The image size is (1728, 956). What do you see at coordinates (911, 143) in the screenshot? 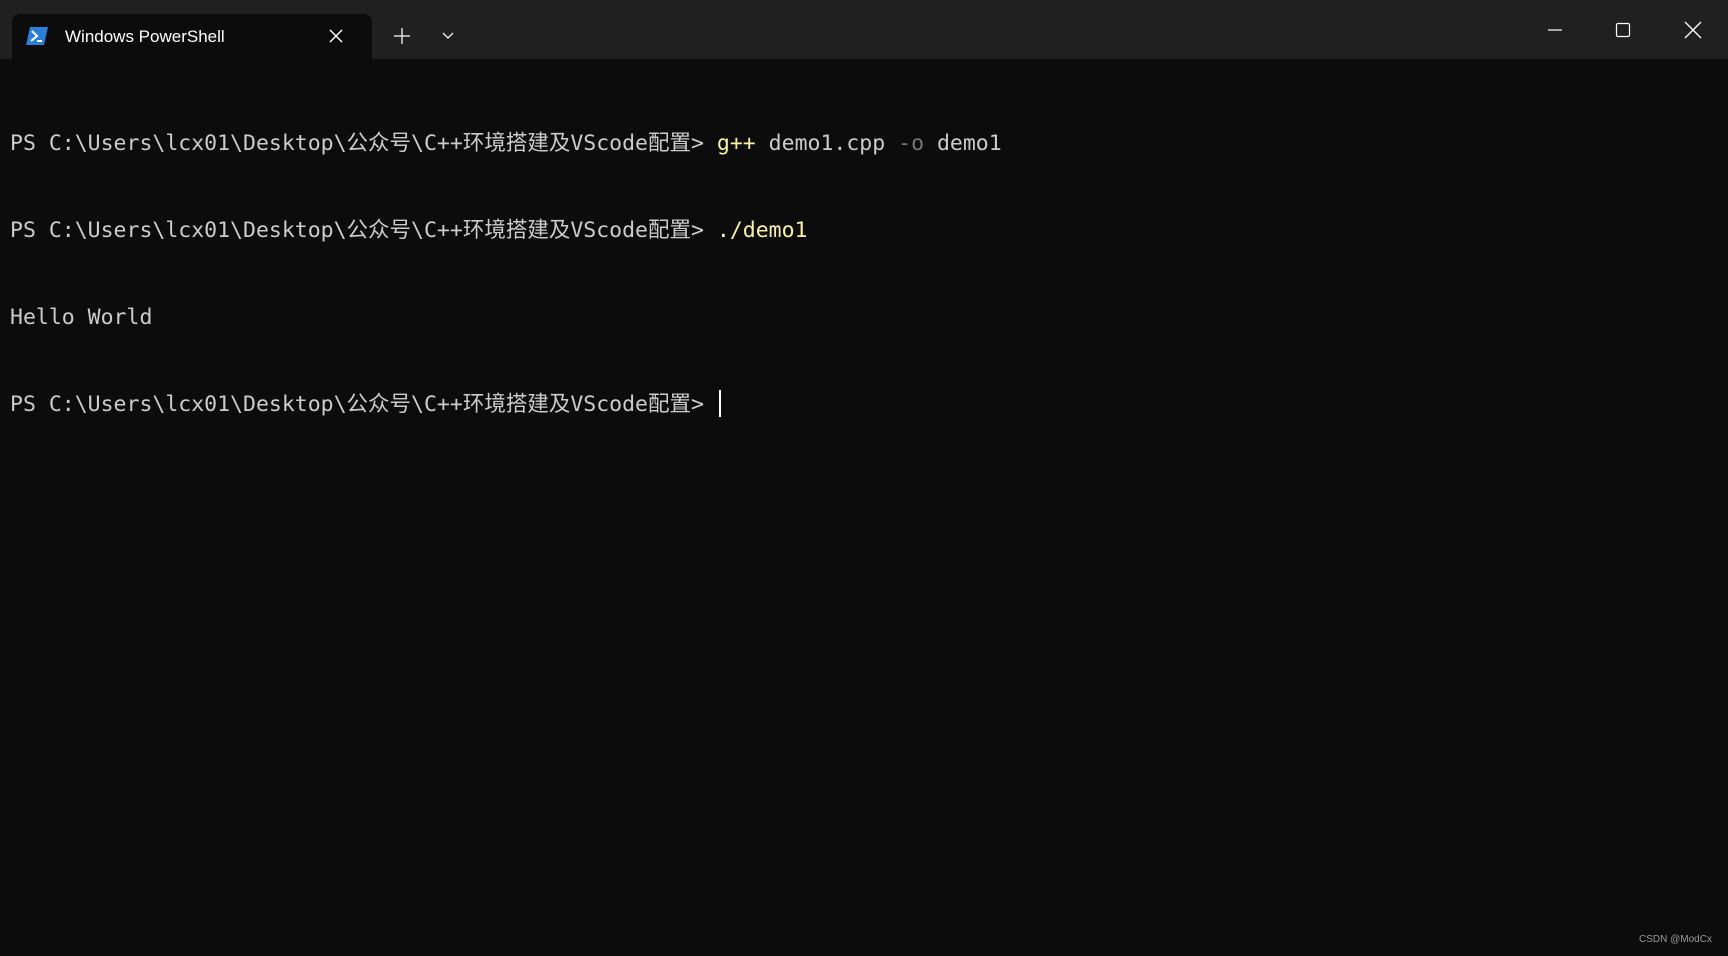
I see `command-parameter: -o` at bounding box center [911, 143].